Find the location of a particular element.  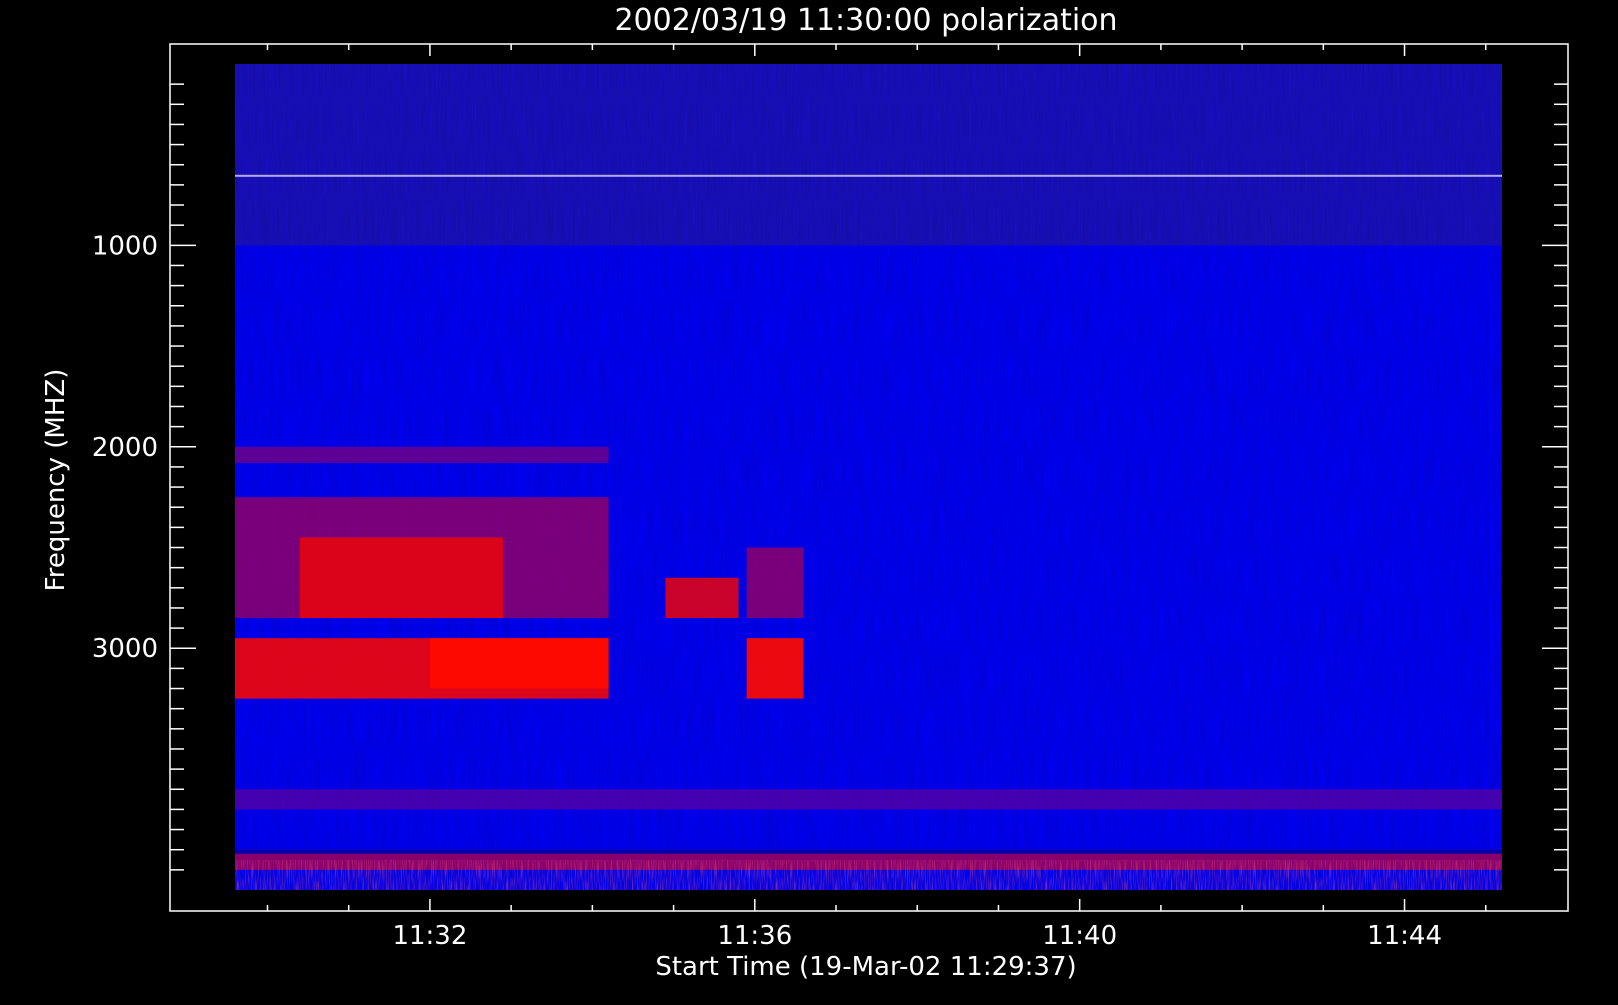

heatmap-interference-line is located at coordinates (868, 175).